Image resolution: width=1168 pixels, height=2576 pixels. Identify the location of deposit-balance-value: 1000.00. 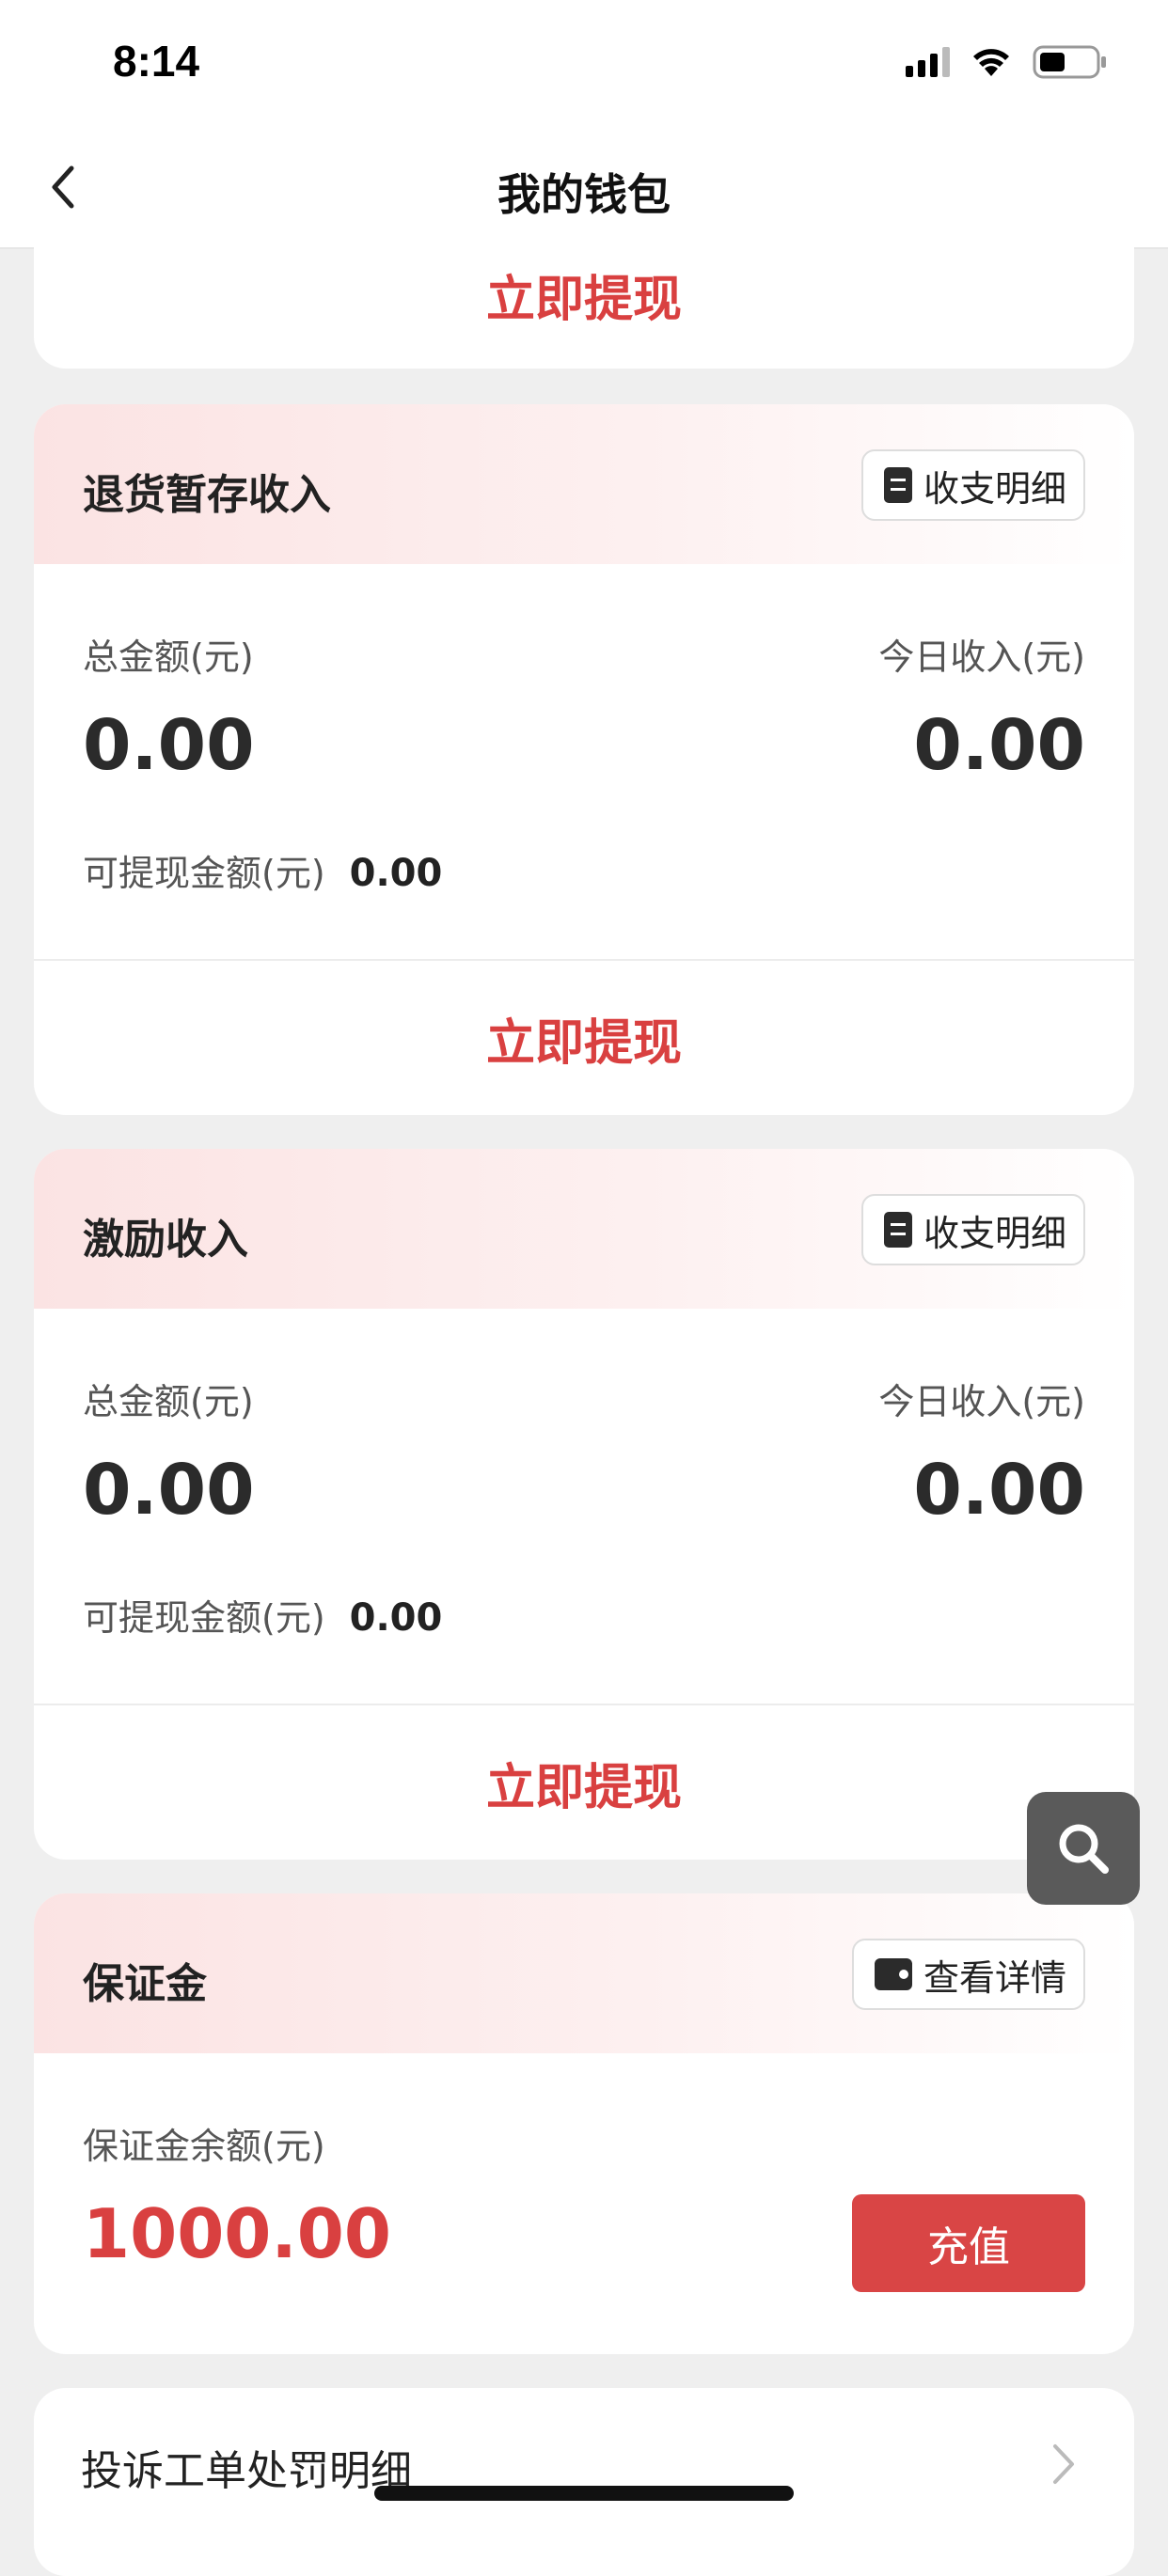
(237, 2233).